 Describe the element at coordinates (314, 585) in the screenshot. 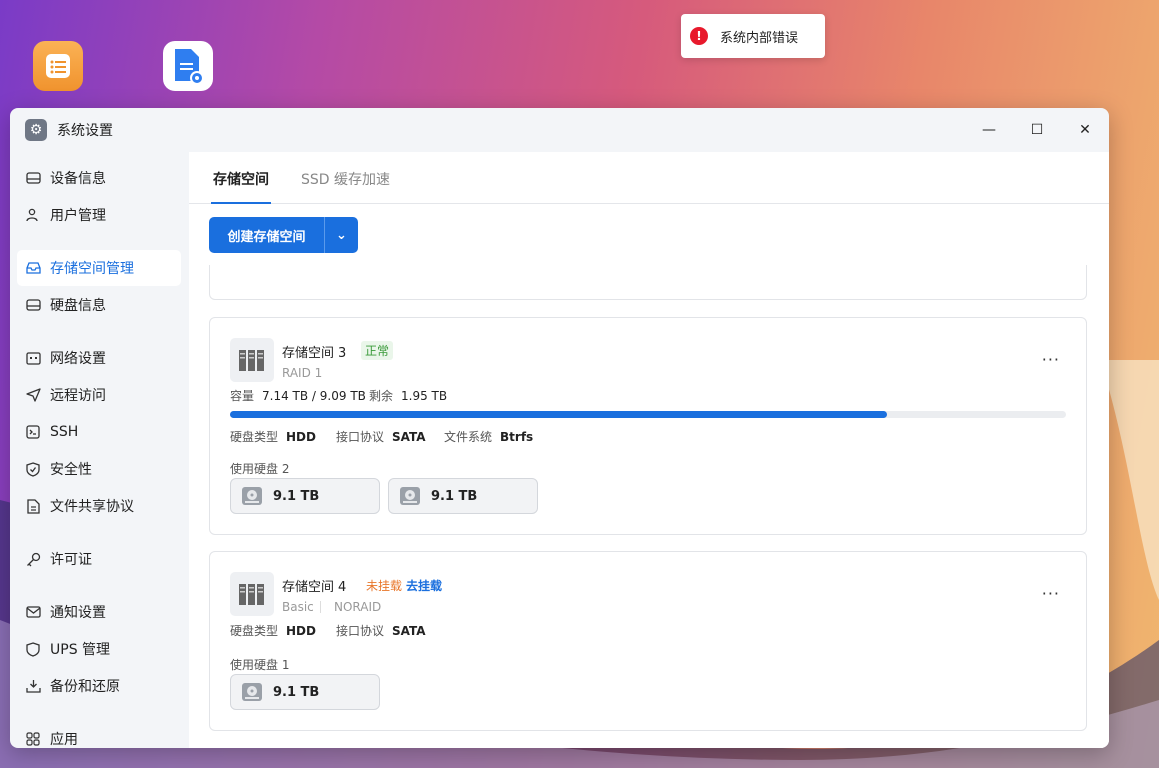

I see `pool-name: 存储空间 4` at that location.